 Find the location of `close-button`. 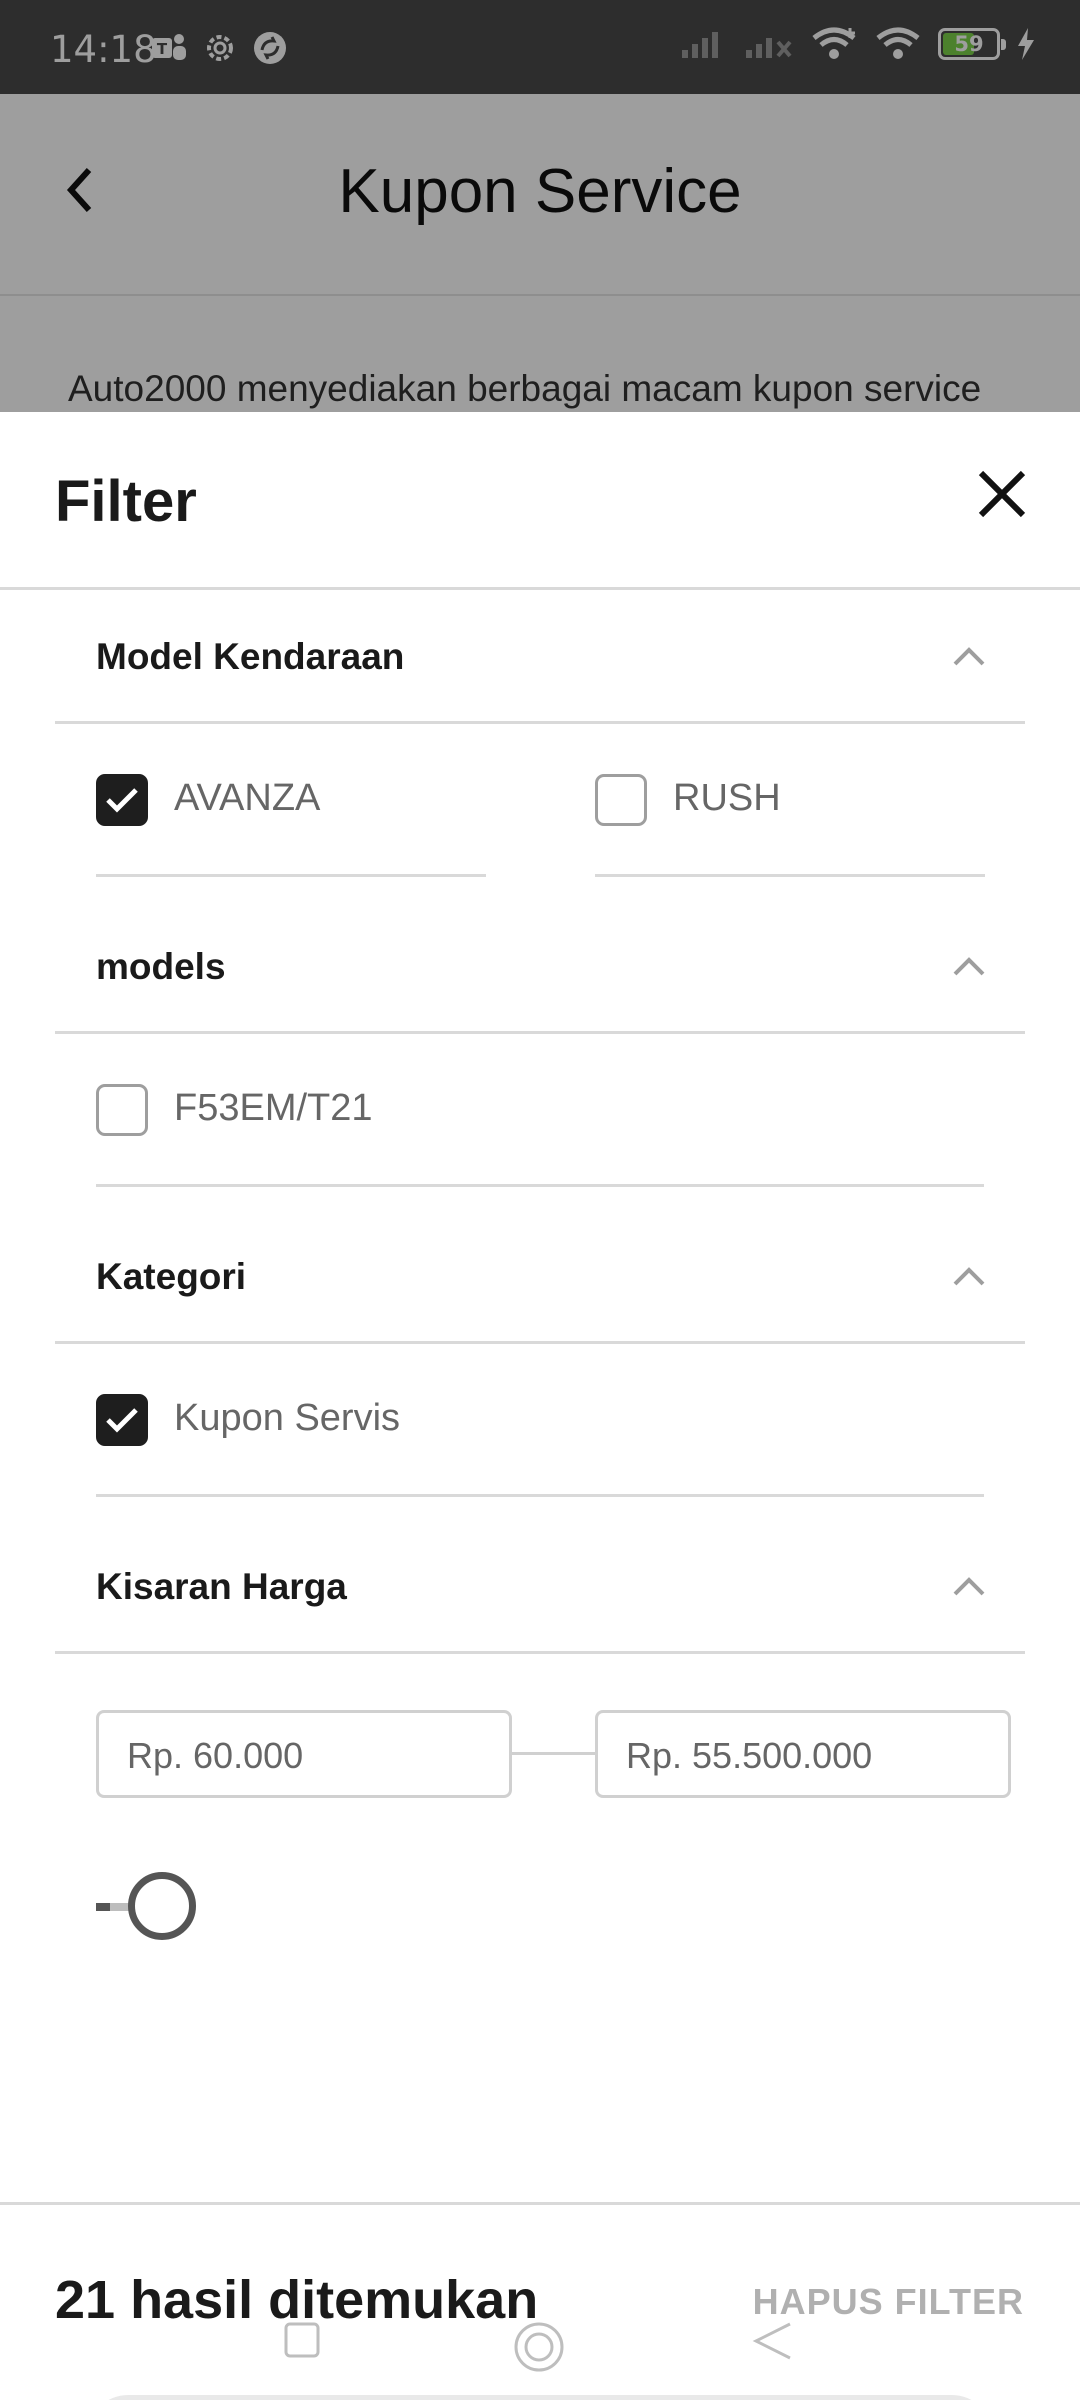

close-button is located at coordinates (1002, 494).